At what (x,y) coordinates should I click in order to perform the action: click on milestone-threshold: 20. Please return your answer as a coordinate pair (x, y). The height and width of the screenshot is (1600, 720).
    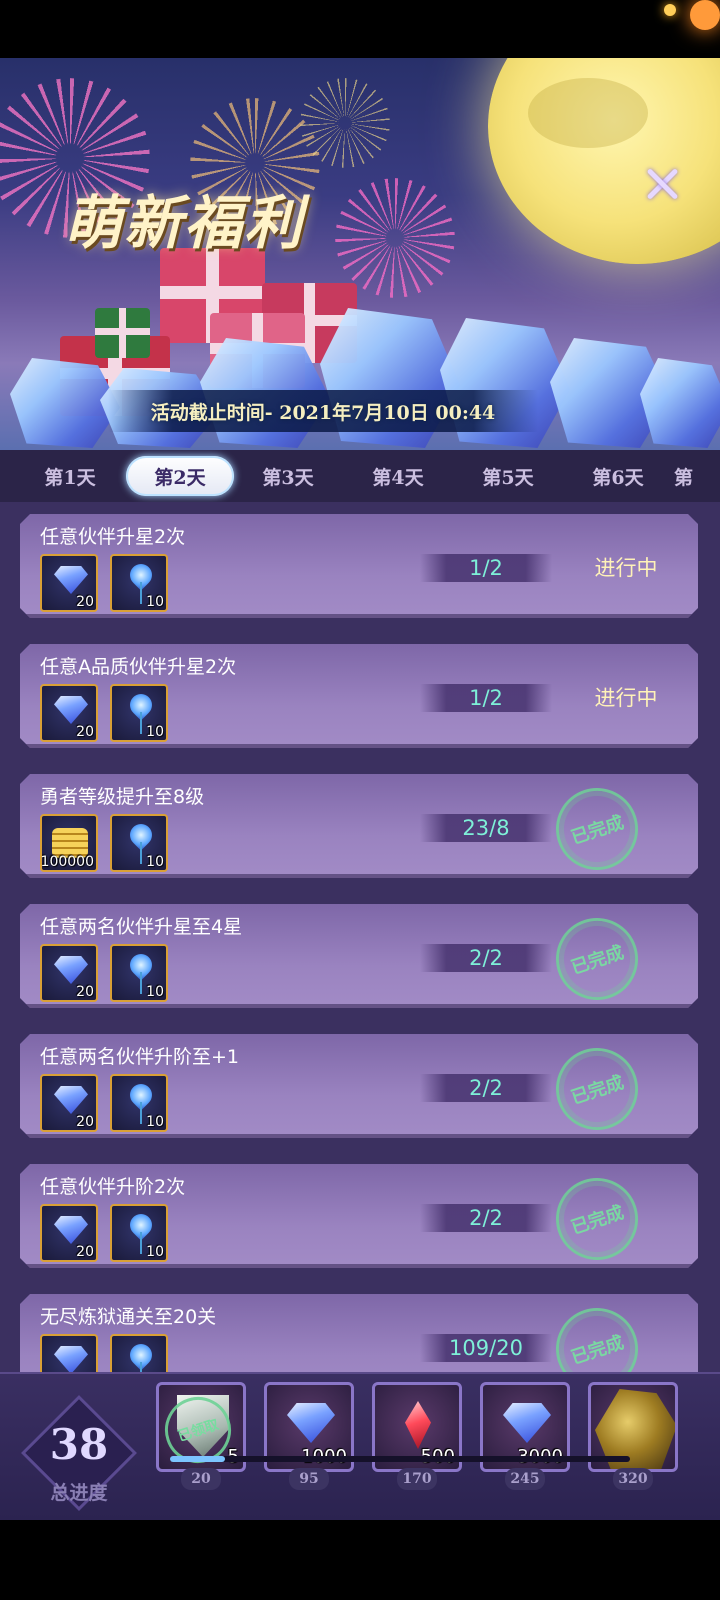
    Looking at the image, I should click on (201, 1479).